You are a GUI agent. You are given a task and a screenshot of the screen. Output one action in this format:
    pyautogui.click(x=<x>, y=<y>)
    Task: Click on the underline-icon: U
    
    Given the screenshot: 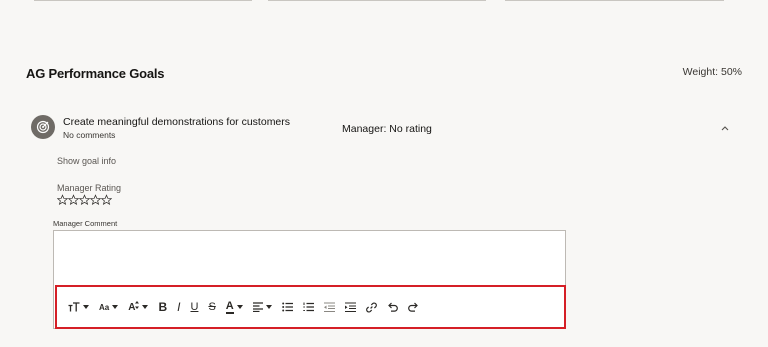 What is the action you would take?
    pyautogui.click(x=194, y=307)
    